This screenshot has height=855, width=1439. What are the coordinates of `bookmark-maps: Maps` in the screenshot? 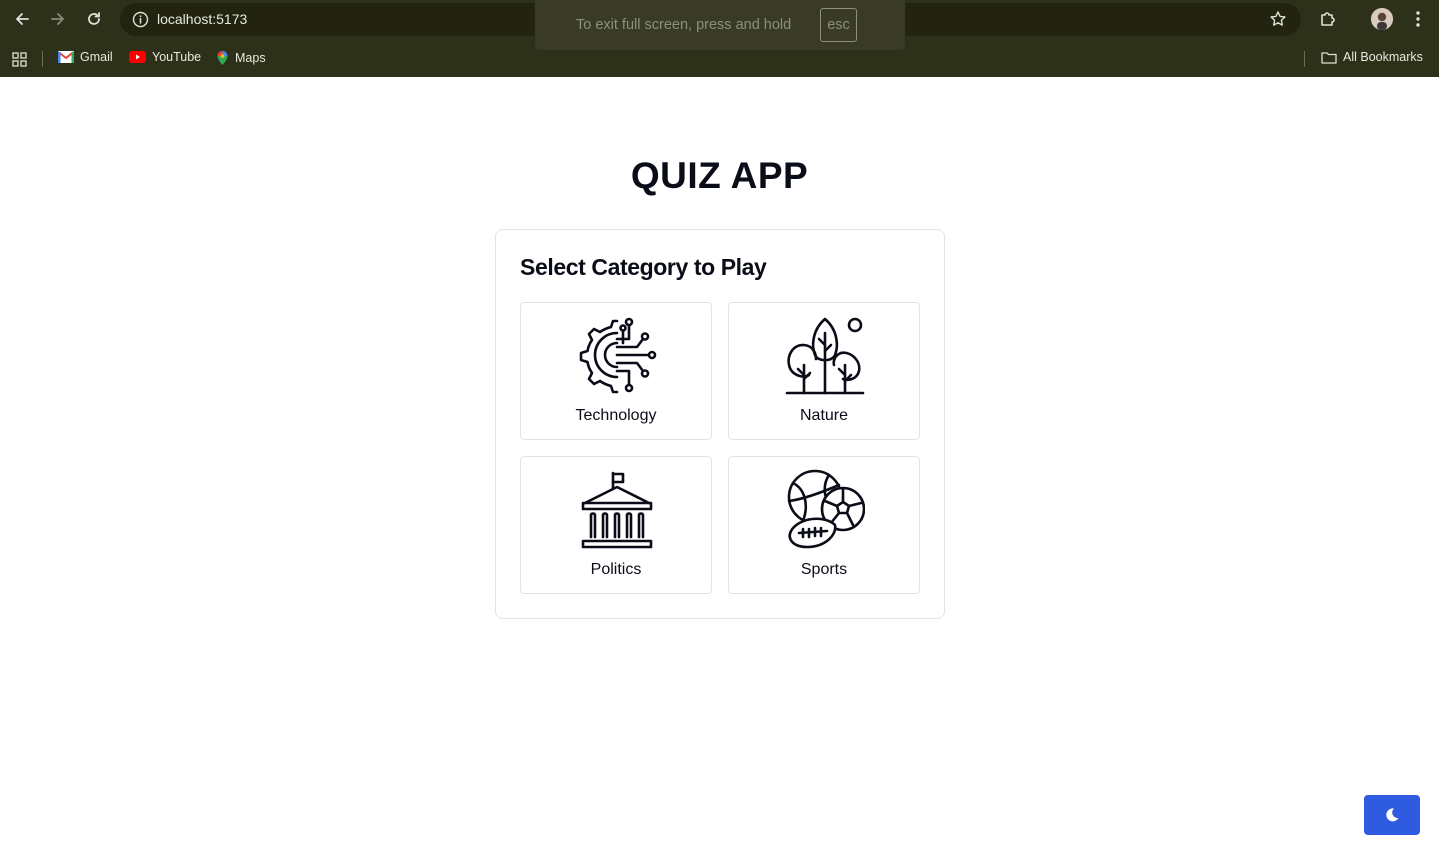 It's located at (241, 58).